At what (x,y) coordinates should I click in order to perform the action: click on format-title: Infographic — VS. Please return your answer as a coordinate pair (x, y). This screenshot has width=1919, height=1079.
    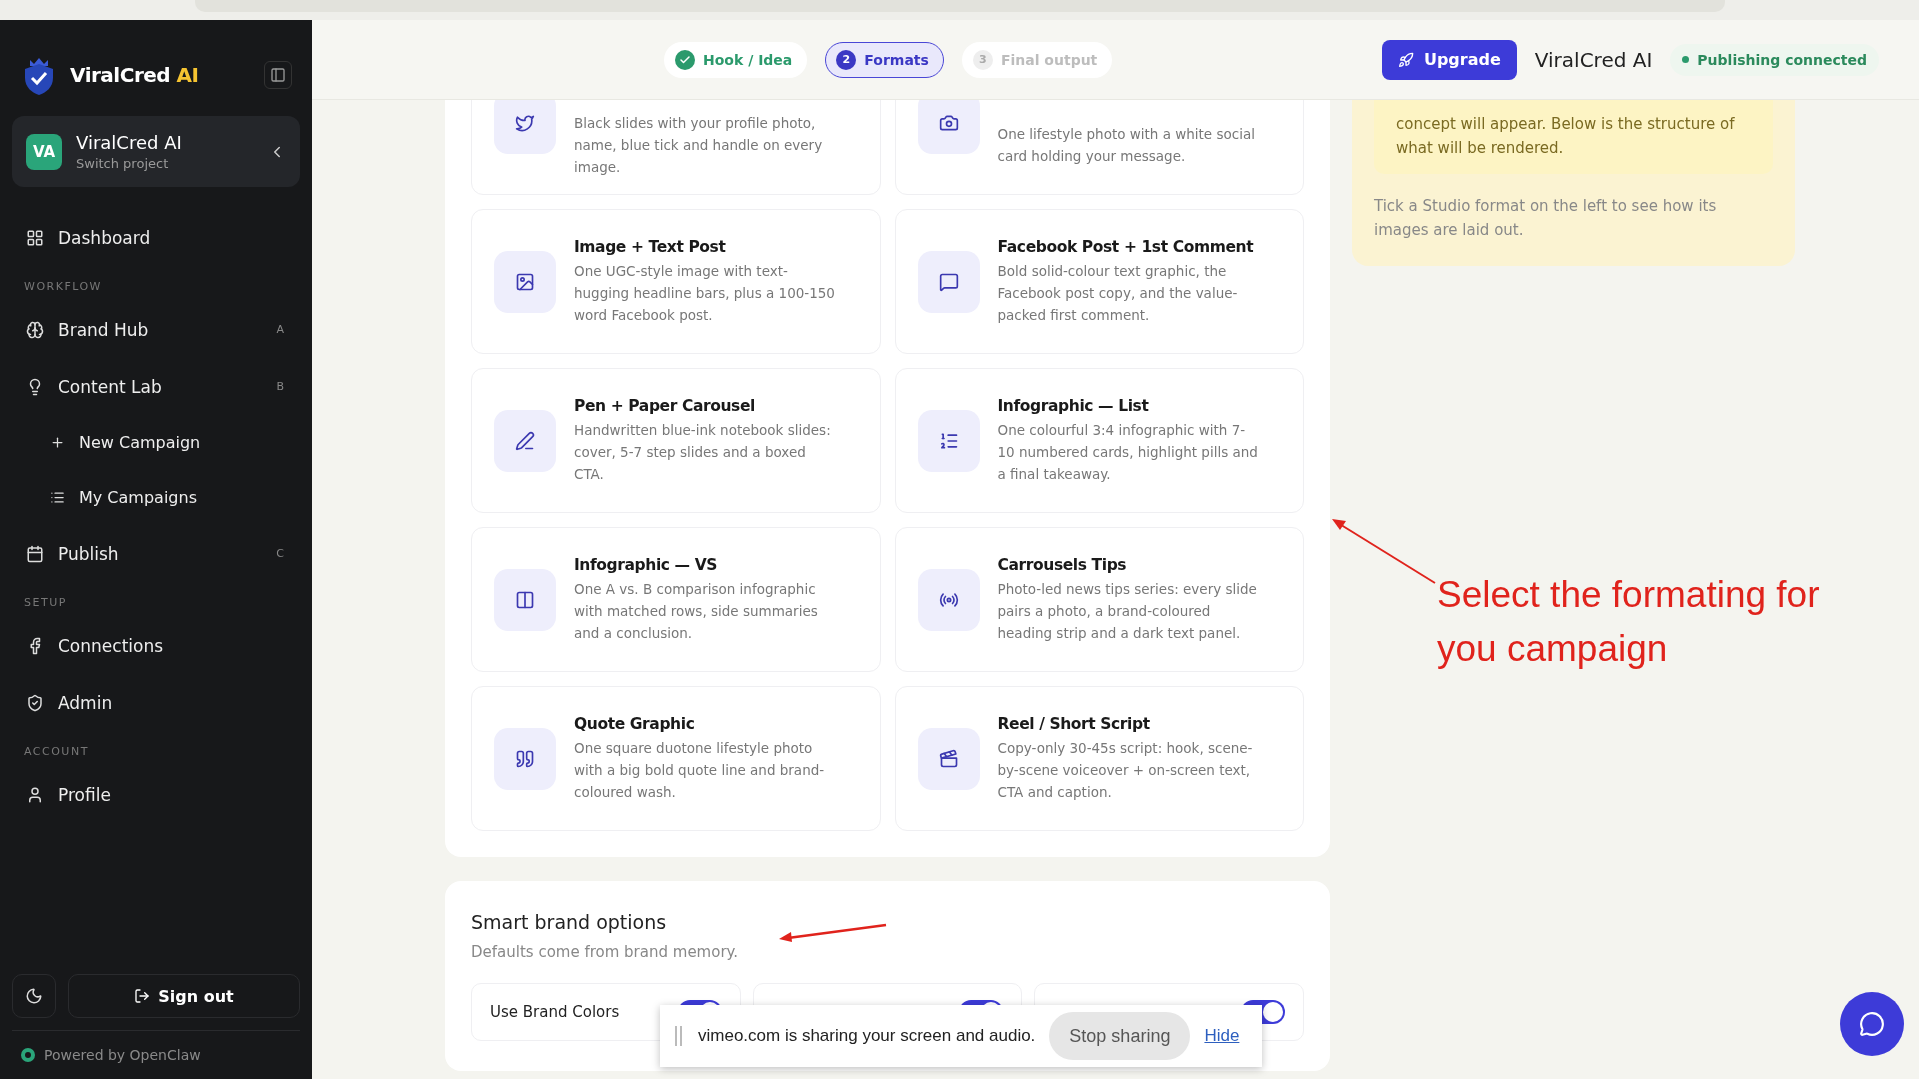
    Looking at the image, I should click on (646, 564).